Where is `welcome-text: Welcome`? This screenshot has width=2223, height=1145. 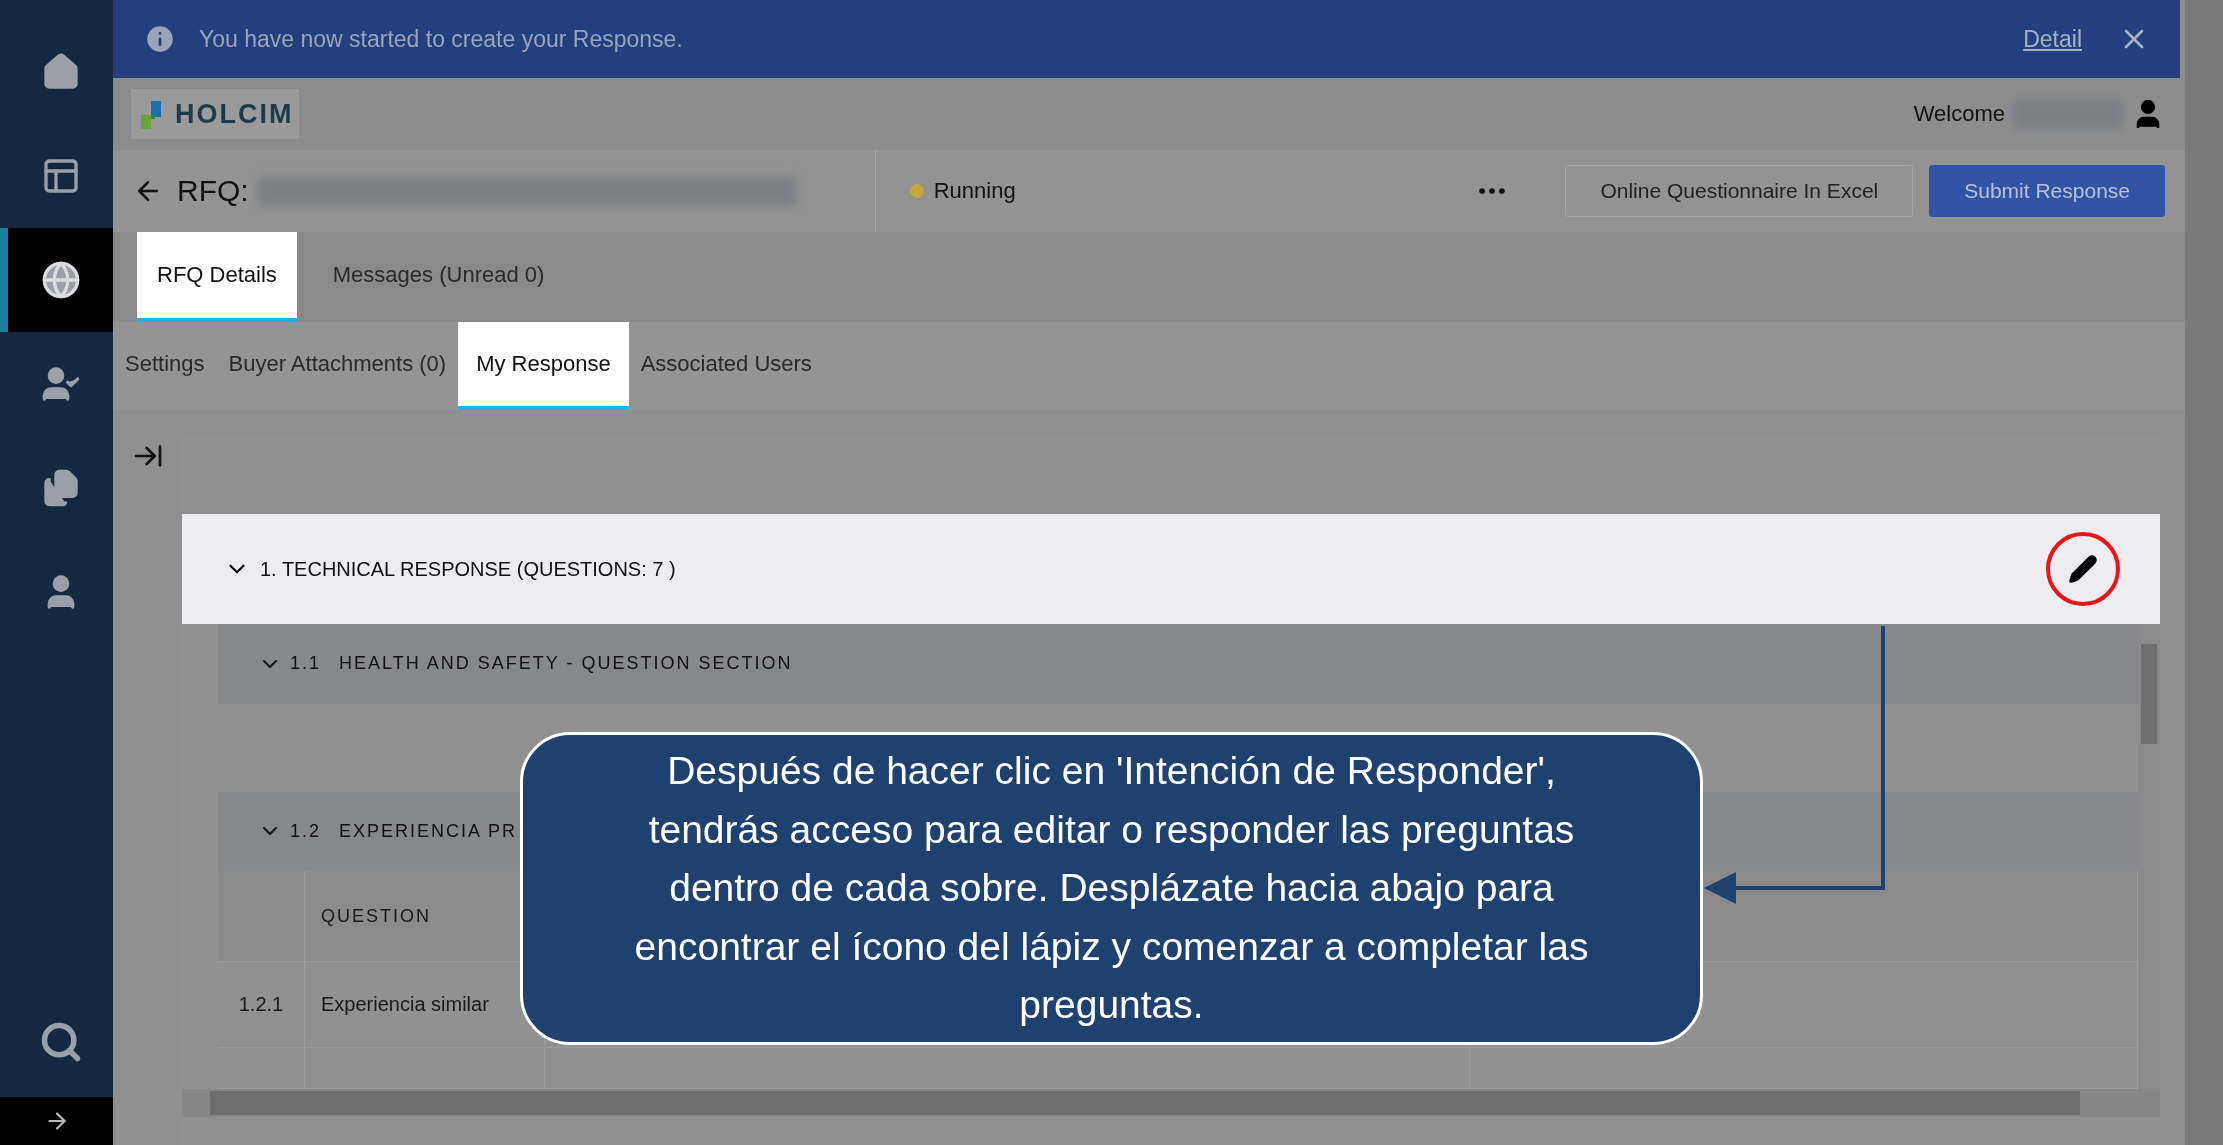 welcome-text: Welcome is located at coordinates (1959, 114).